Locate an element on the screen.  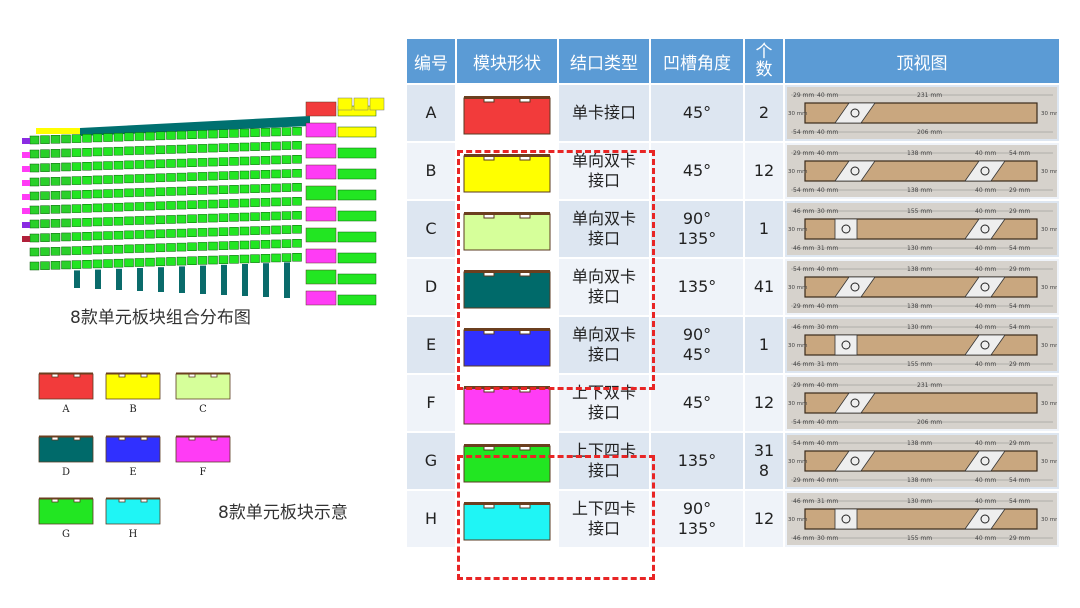
swatch-label: C is located at coordinates (203, 409).